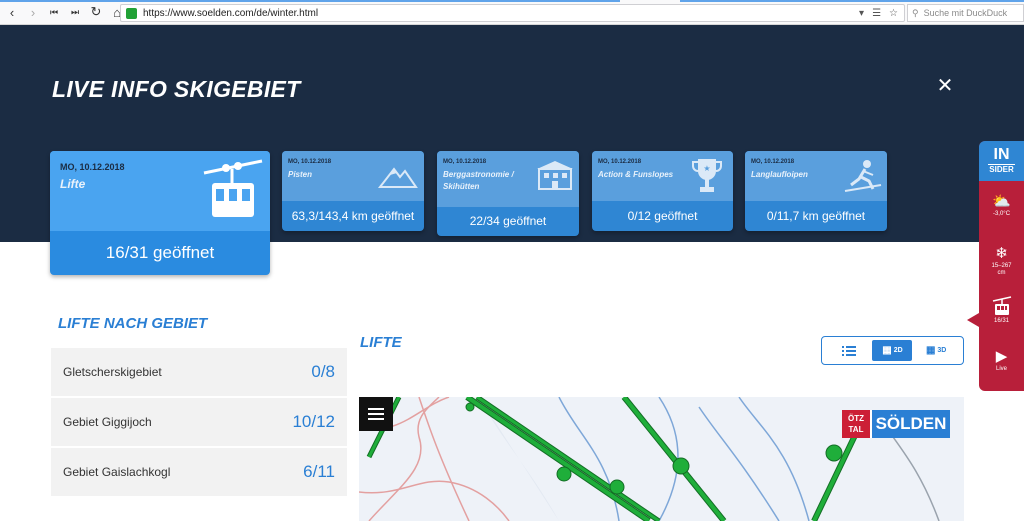 The width and height of the screenshot is (1024, 521). Describe the element at coordinates (398, 177) in the screenshot. I see `mountain-icon` at that location.